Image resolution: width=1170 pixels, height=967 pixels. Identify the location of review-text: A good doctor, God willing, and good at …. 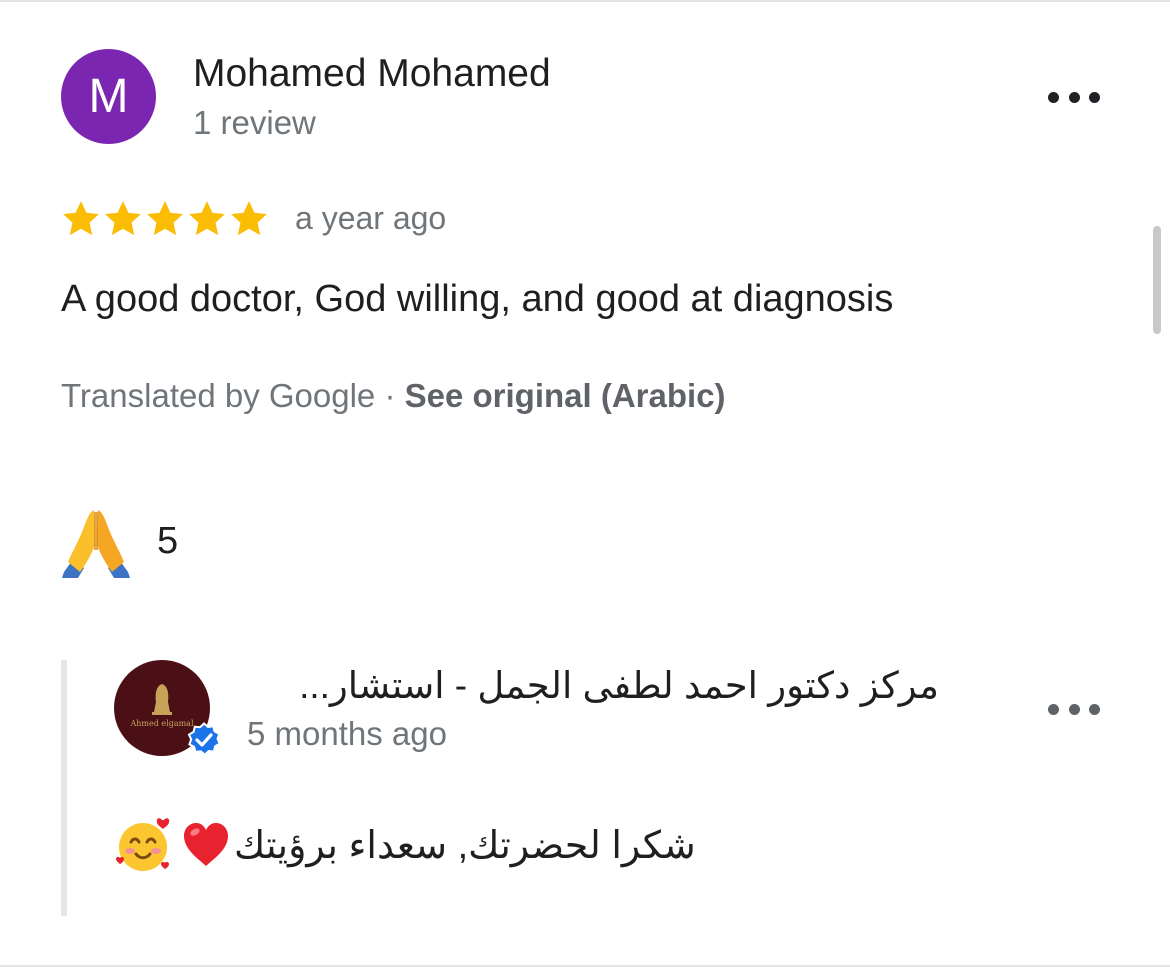
(477, 299).